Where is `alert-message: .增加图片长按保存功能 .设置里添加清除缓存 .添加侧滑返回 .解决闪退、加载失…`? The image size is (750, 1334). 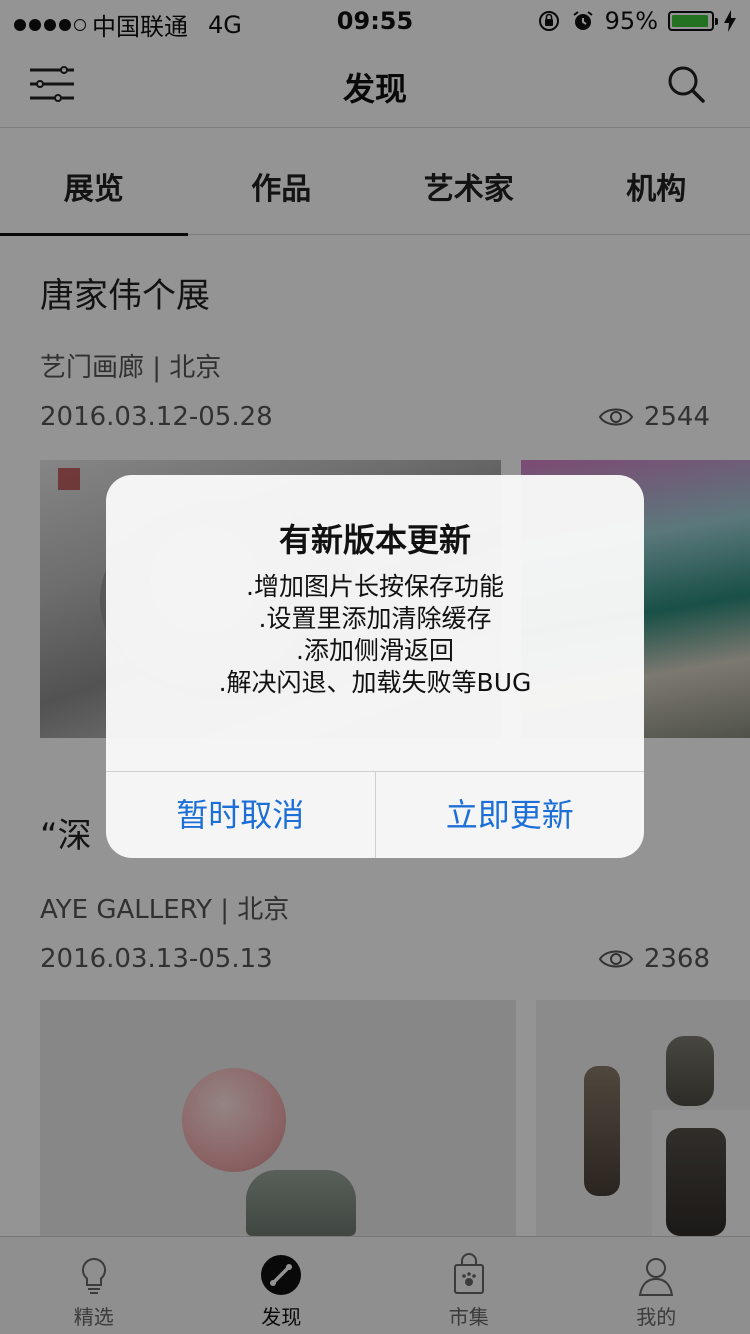 alert-message: .增加图片长按保存功能 .设置里添加清除缓存 .添加侧滑返回 .解决闪退、加载失… is located at coordinates (375, 635).